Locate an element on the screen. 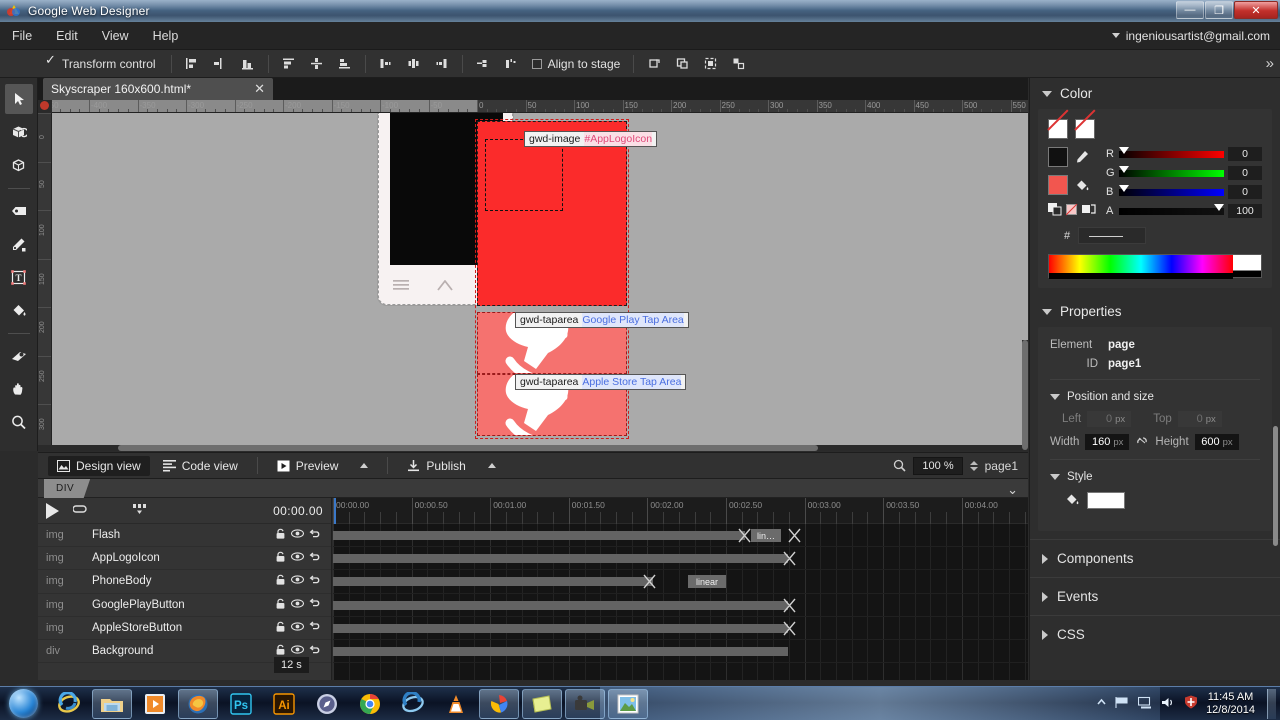 The height and width of the screenshot is (720, 1280). distribute-bottom-icon is located at coordinates (442, 64).